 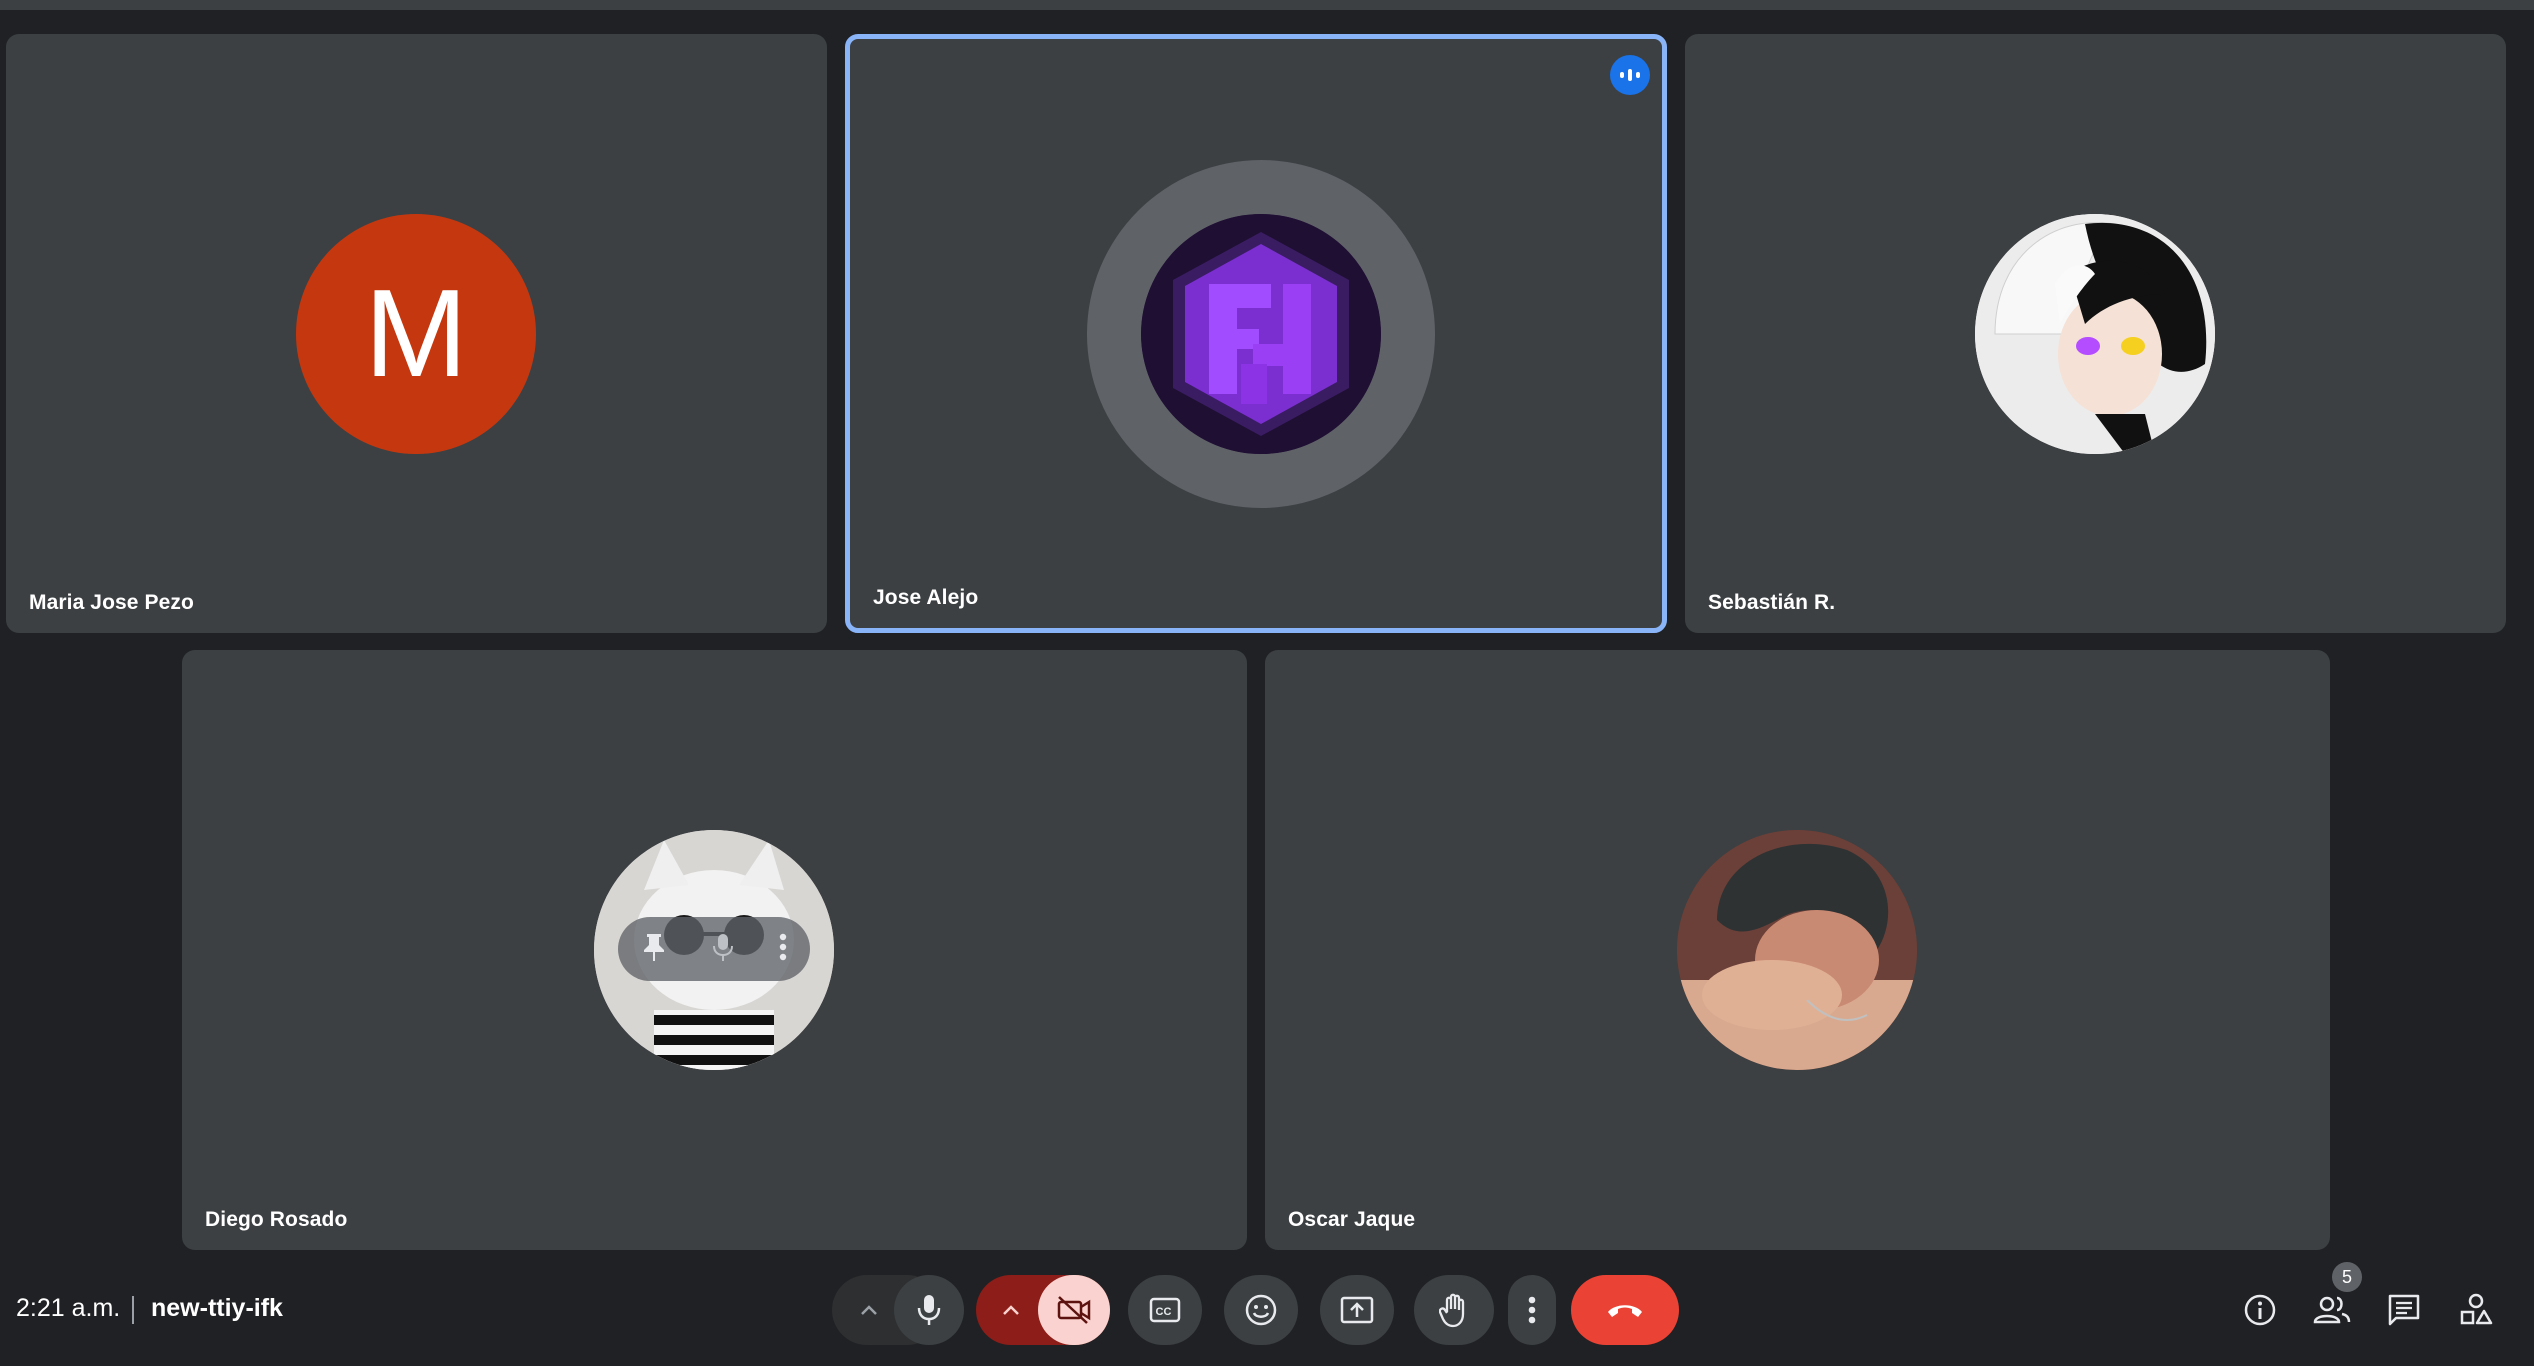 I want to click on activities-icon, so click(x=2476, y=1310).